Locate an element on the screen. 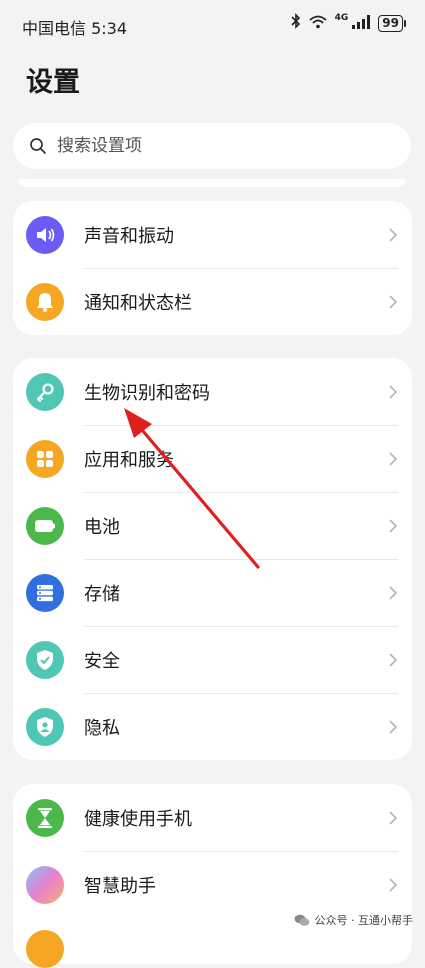 The height and width of the screenshot is (968, 425). signal-icon is located at coordinates (361, 23).